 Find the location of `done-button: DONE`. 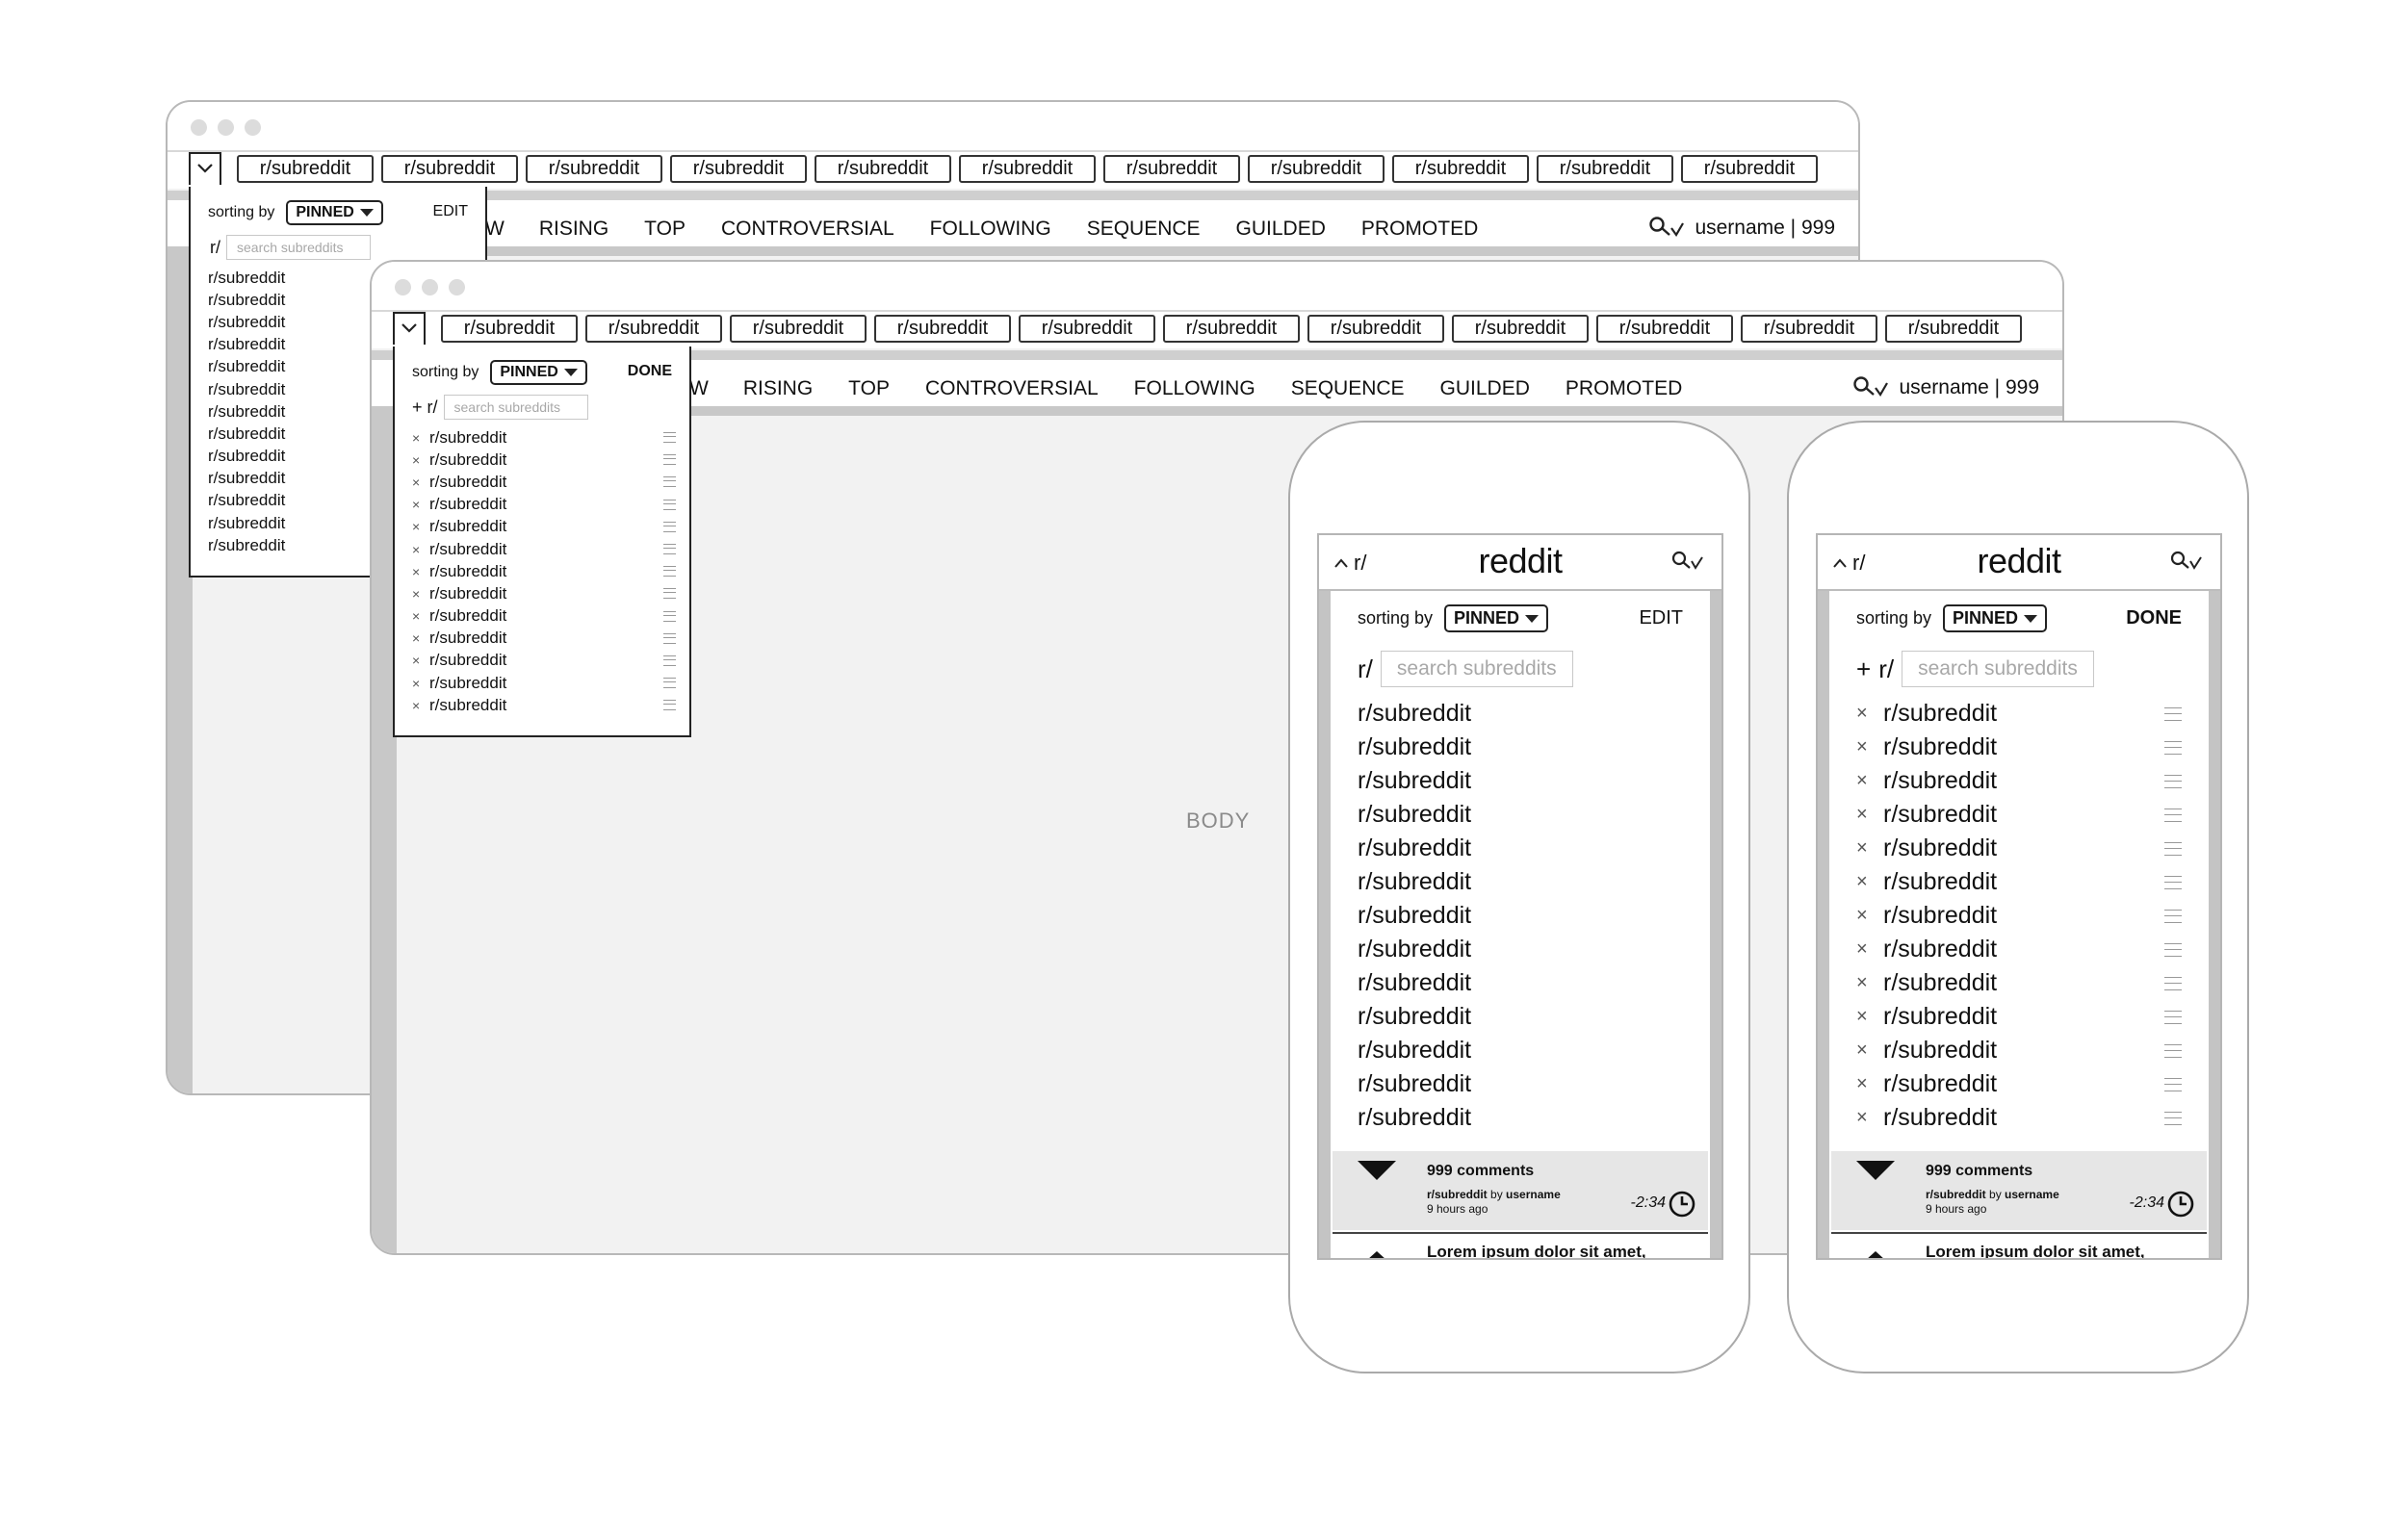

done-button: DONE is located at coordinates (2154, 618).